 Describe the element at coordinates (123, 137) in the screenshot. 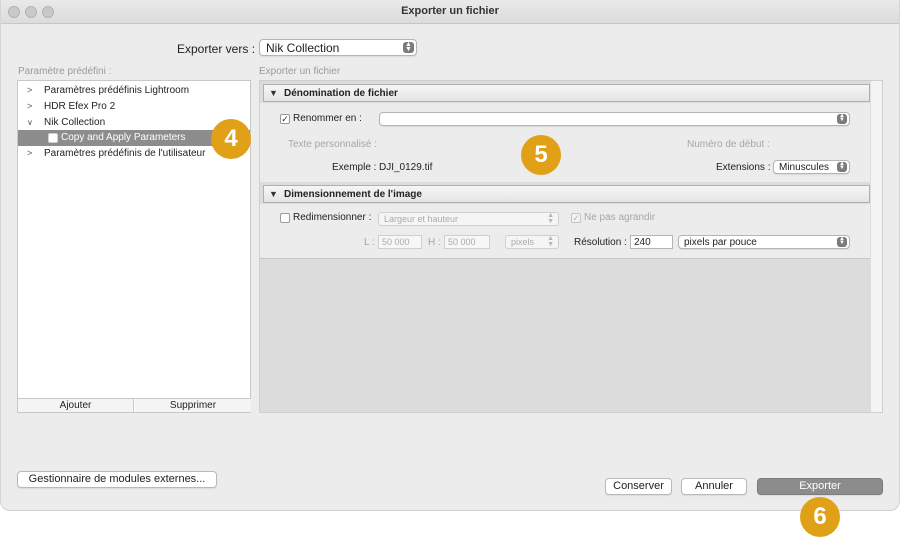

I see `tree-item-label: Copy and Apply Parameters` at that location.